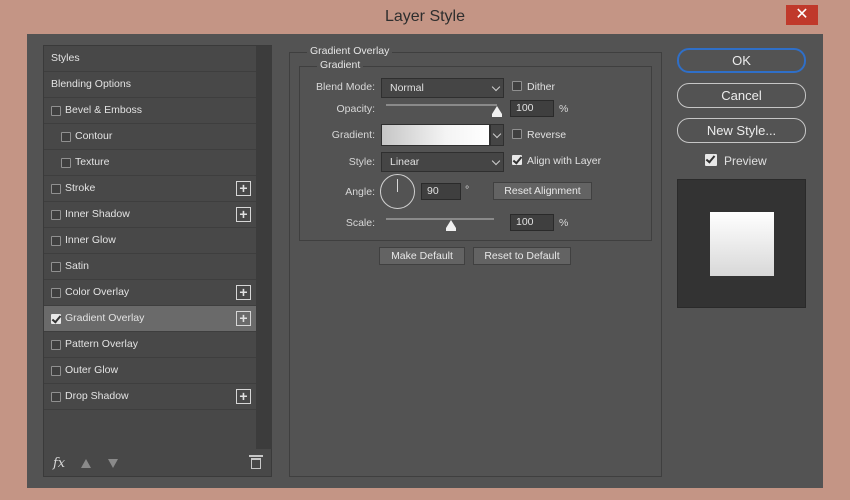 This screenshot has height=500, width=850. What do you see at coordinates (711, 160) in the screenshot?
I see `preview-checkbox` at bounding box center [711, 160].